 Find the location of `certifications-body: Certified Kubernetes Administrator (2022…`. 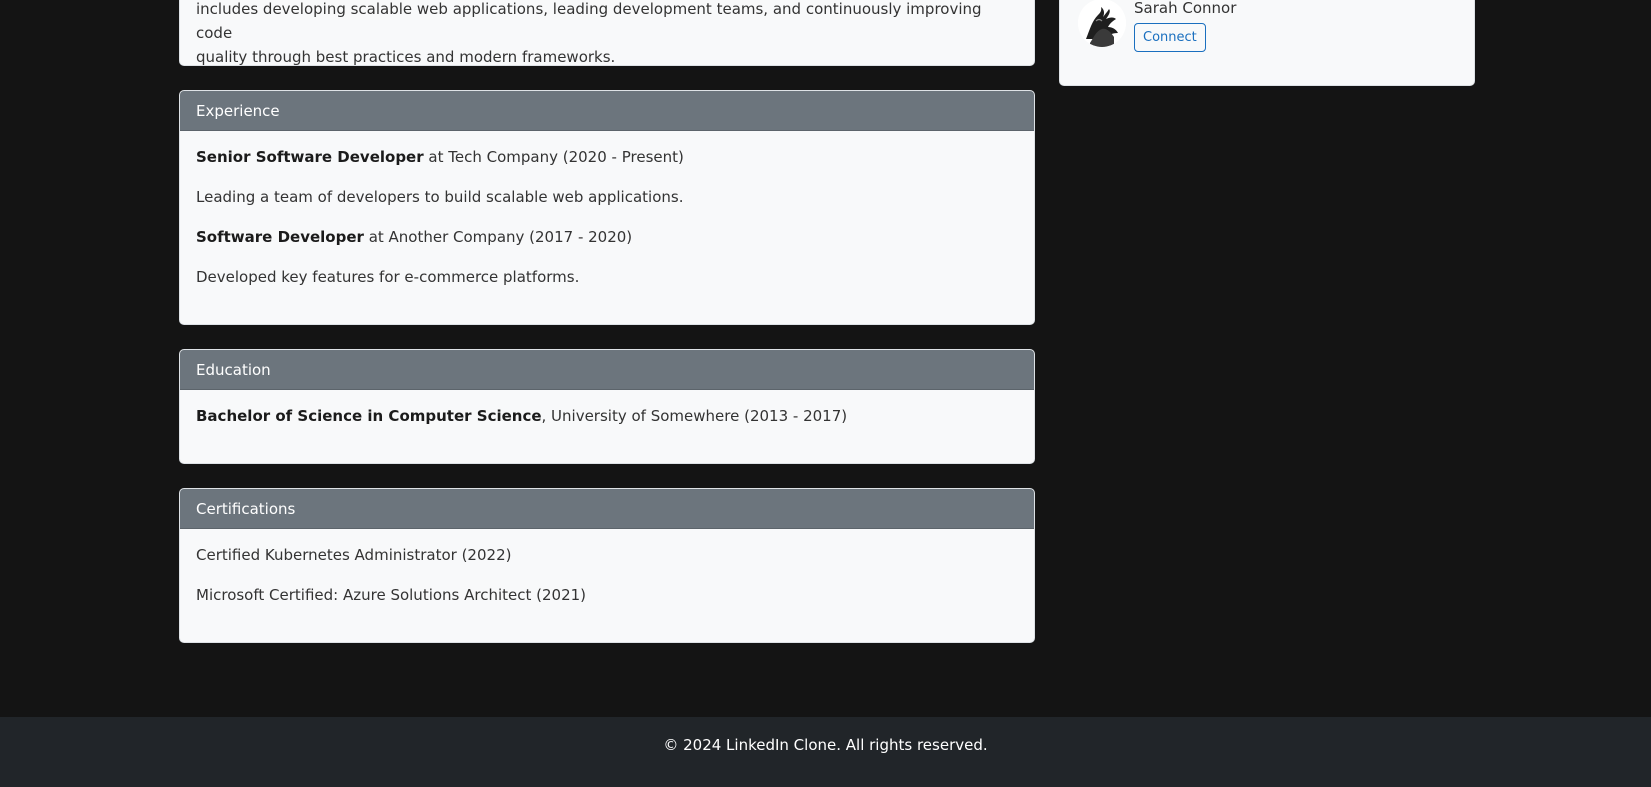

certifications-body: Certified Kubernetes Administrator (2022… is located at coordinates (607, 575).